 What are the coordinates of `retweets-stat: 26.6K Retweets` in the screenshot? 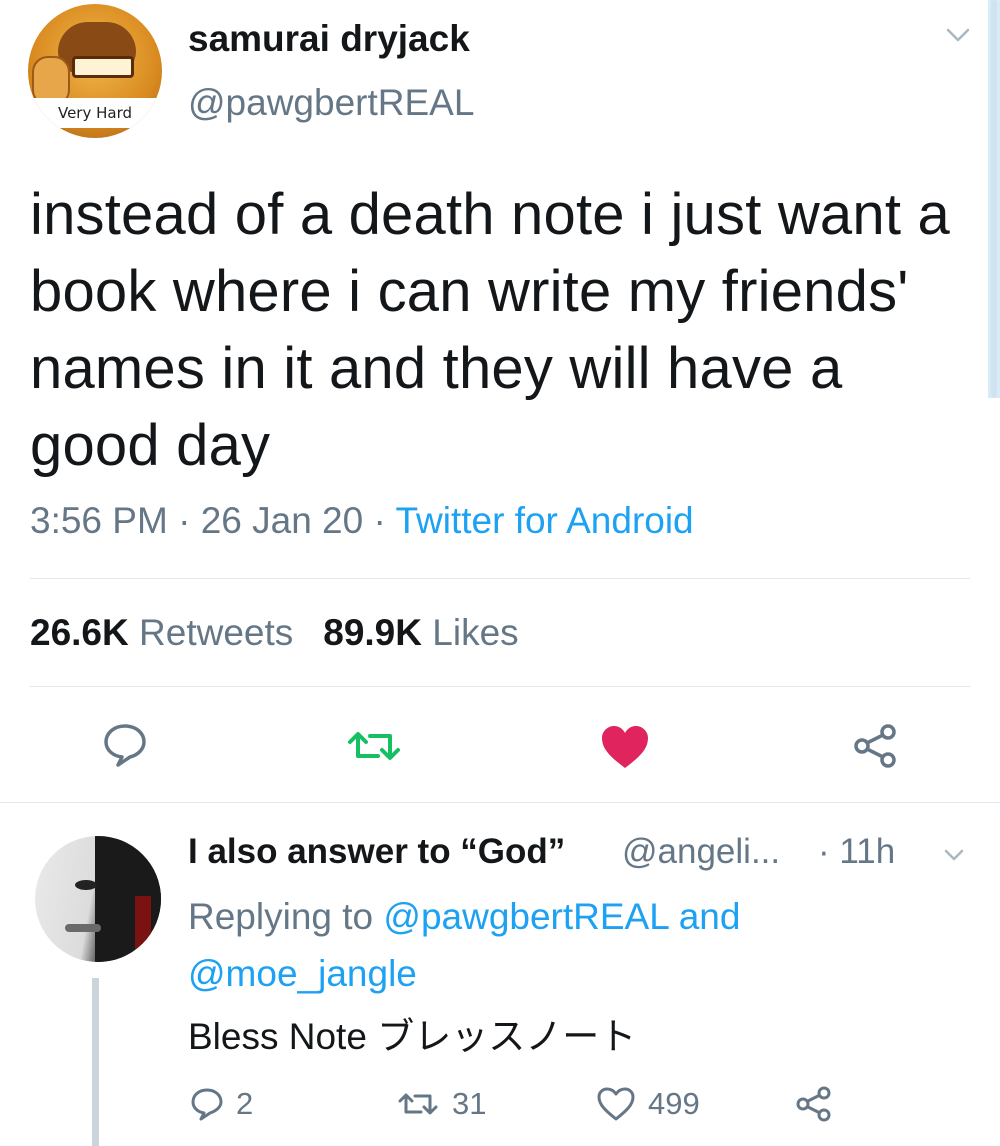 It's located at (161, 632).